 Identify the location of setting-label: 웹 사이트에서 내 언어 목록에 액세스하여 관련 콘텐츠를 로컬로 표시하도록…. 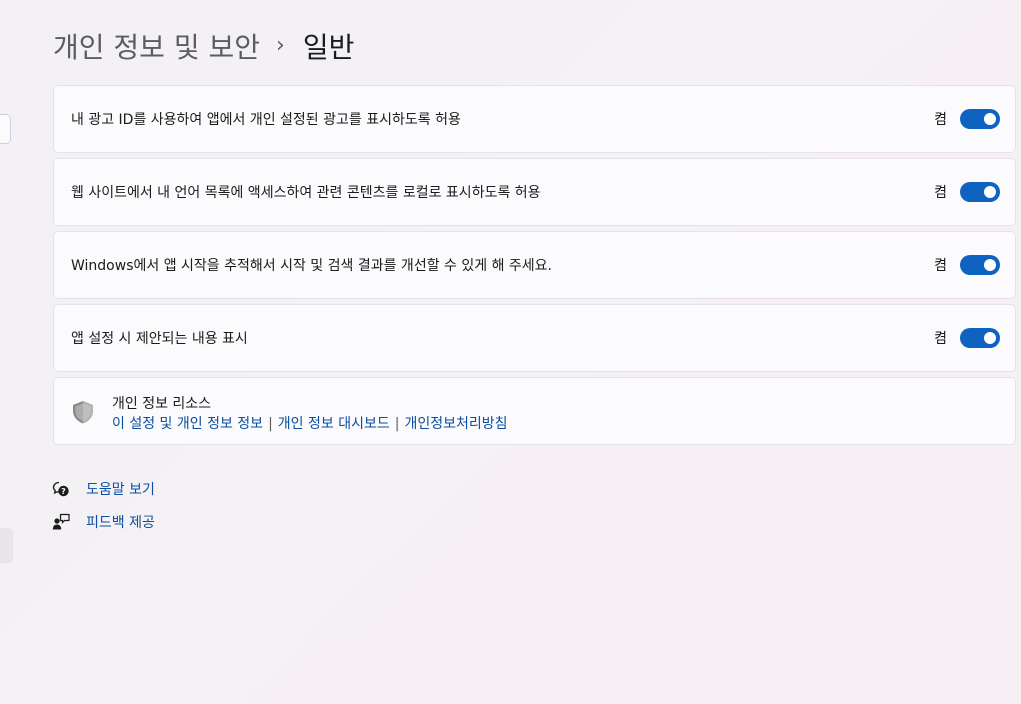
(306, 193).